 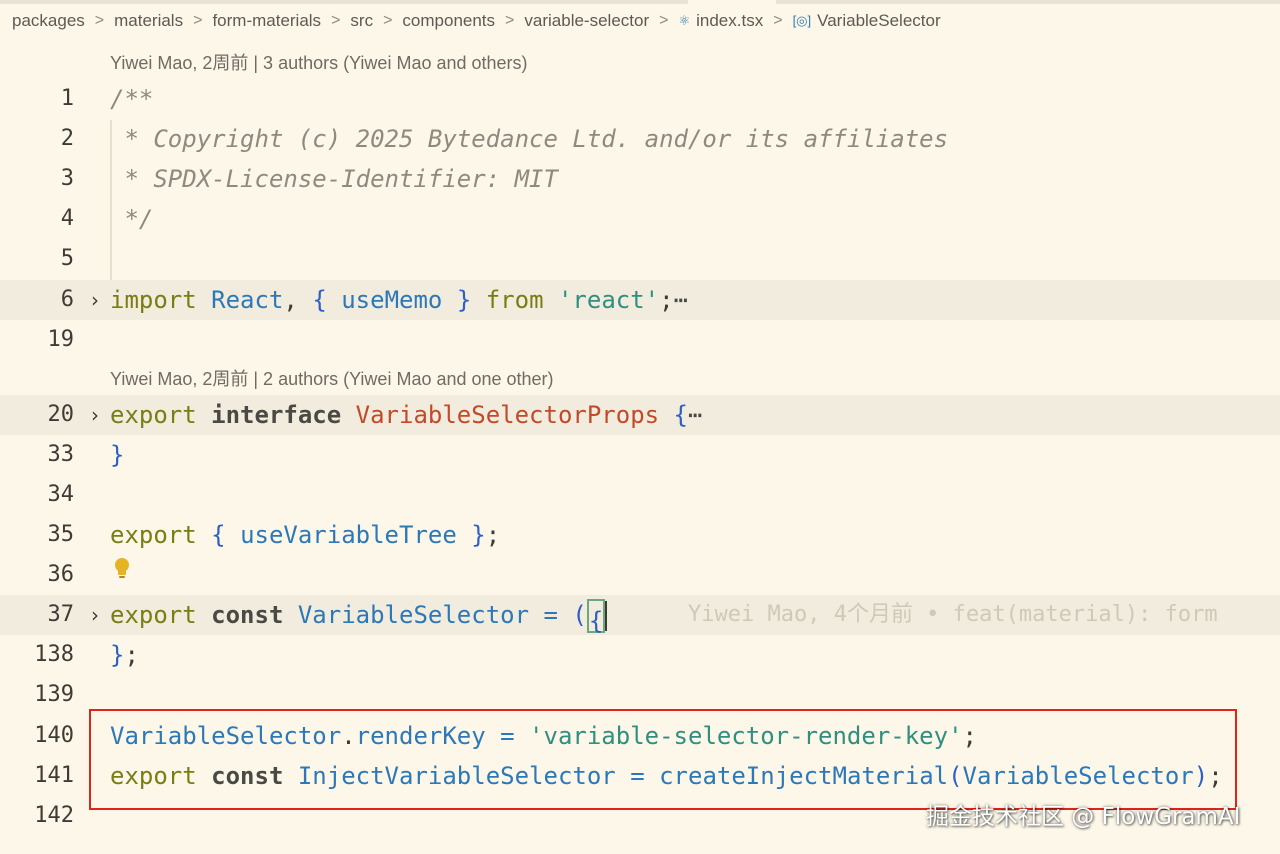 What do you see at coordinates (606, 616) in the screenshot?
I see `text-cursor` at bounding box center [606, 616].